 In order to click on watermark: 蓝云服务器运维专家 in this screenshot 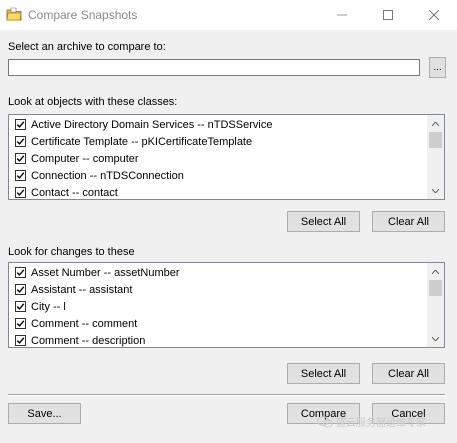, I will do `click(371, 421)`.